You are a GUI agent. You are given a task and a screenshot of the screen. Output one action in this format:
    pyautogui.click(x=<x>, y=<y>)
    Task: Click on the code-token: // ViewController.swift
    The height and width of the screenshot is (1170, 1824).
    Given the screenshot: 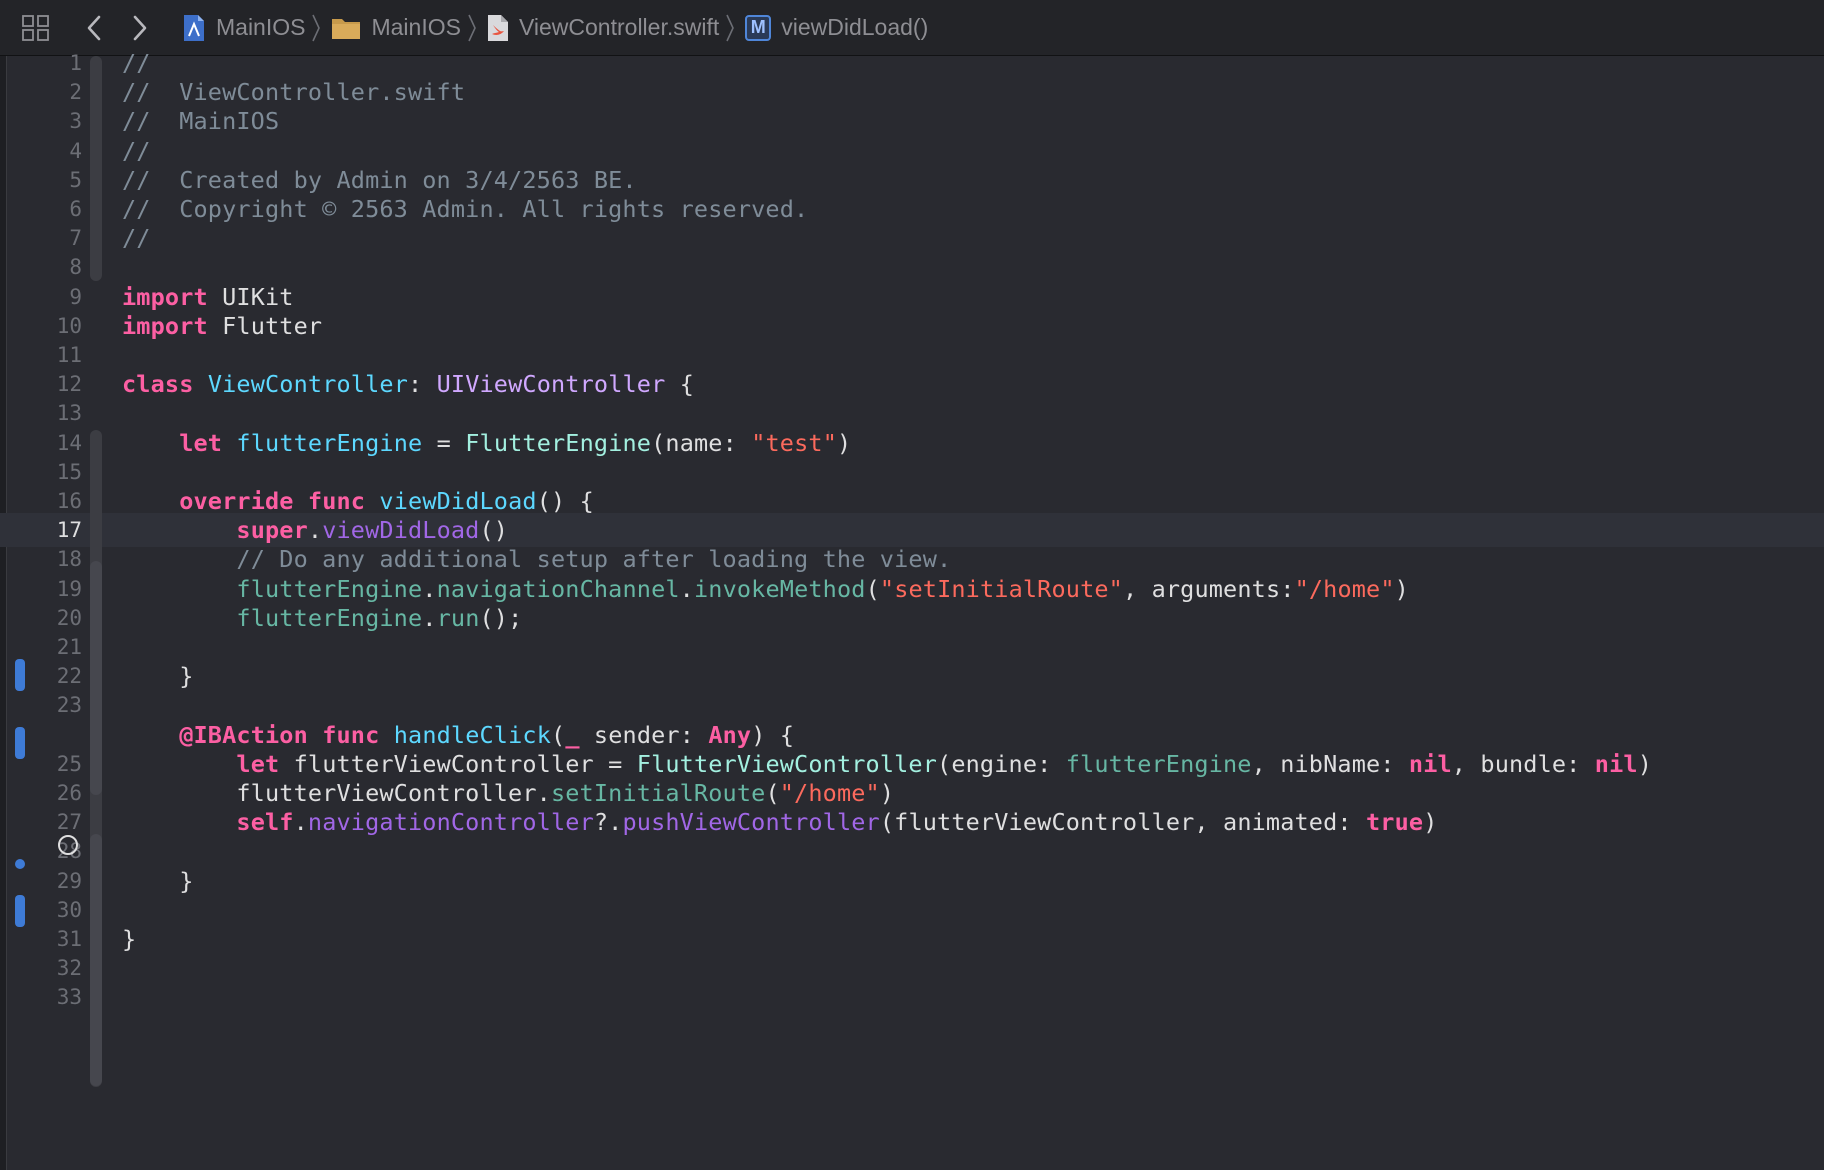 What is the action you would take?
    pyautogui.click(x=294, y=92)
    